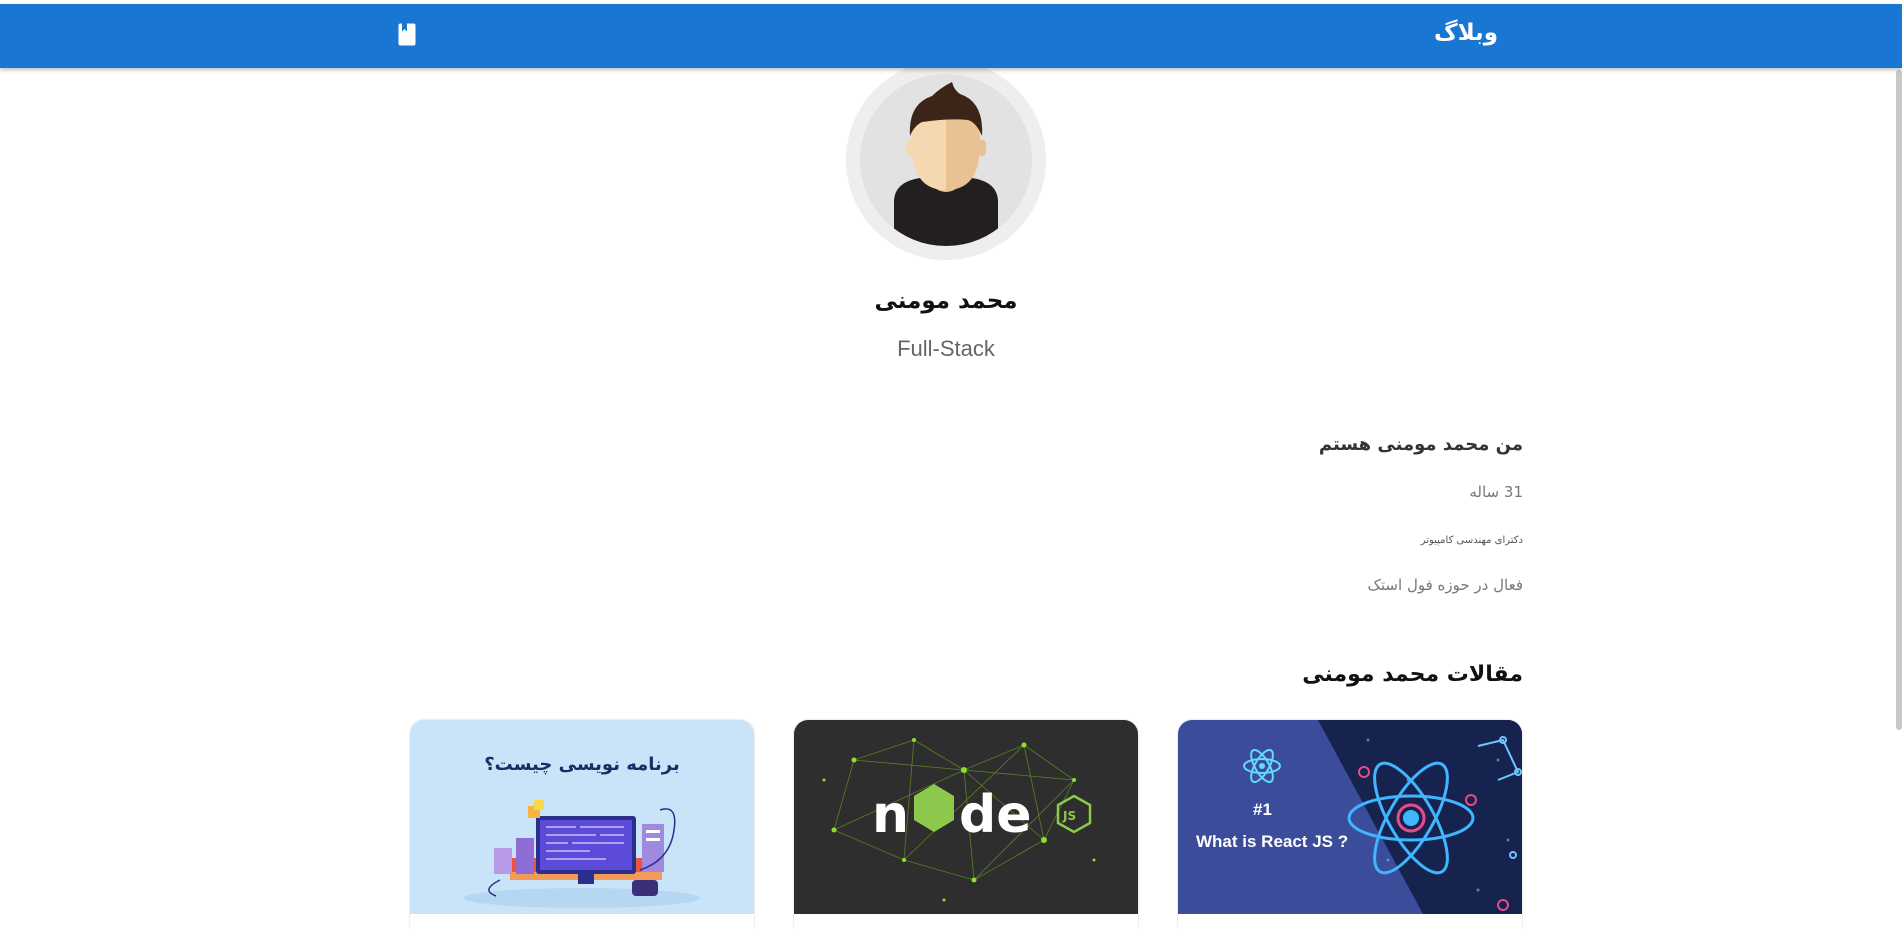  What do you see at coordinates (1262, 809) in the screenshot?
I see `article-number: #1` at bounding box center [1262, 809].